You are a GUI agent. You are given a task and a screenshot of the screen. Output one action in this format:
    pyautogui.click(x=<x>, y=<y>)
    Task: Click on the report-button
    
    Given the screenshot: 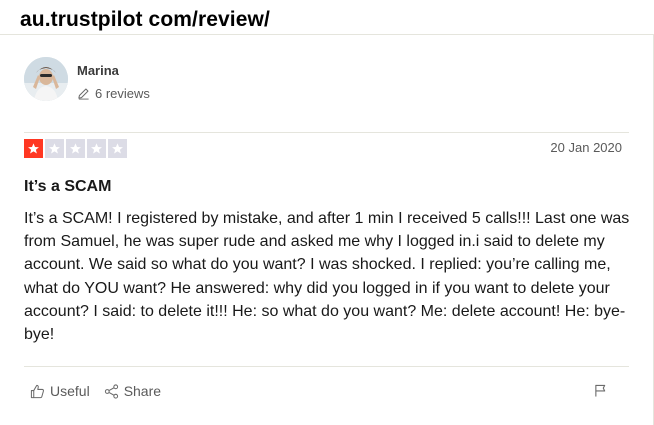 What is the action you would take?
    pyautogui.click(x=600, y=393)
    